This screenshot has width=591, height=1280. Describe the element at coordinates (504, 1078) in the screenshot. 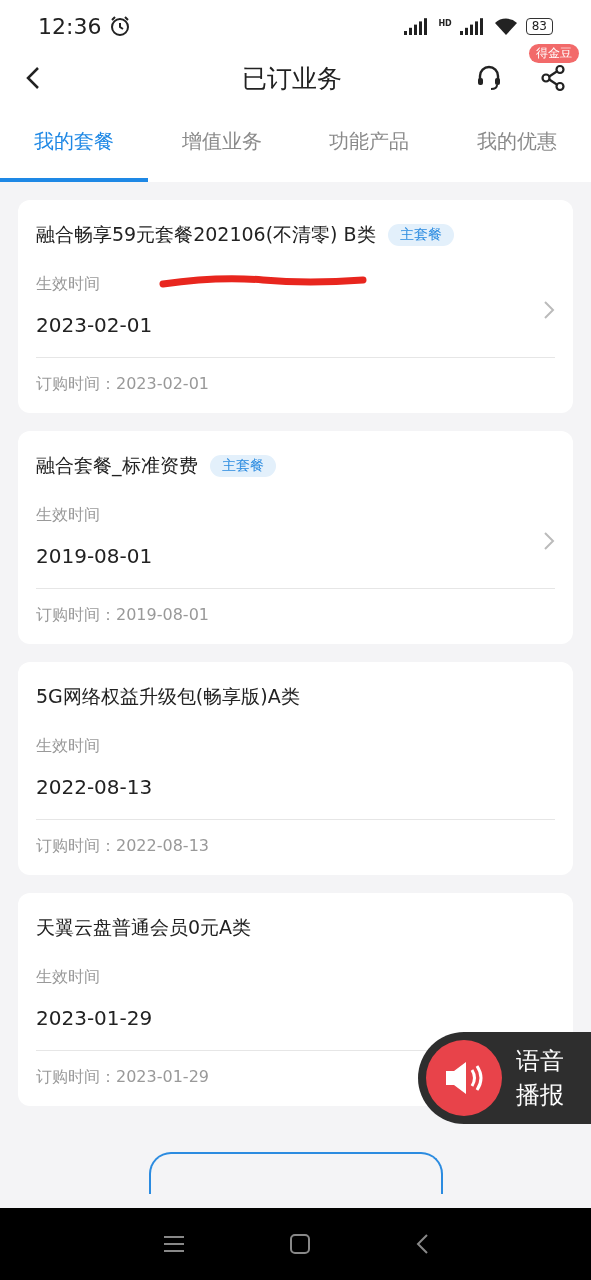

I see `voice-broadcast-button: 语音 播报` at that location.